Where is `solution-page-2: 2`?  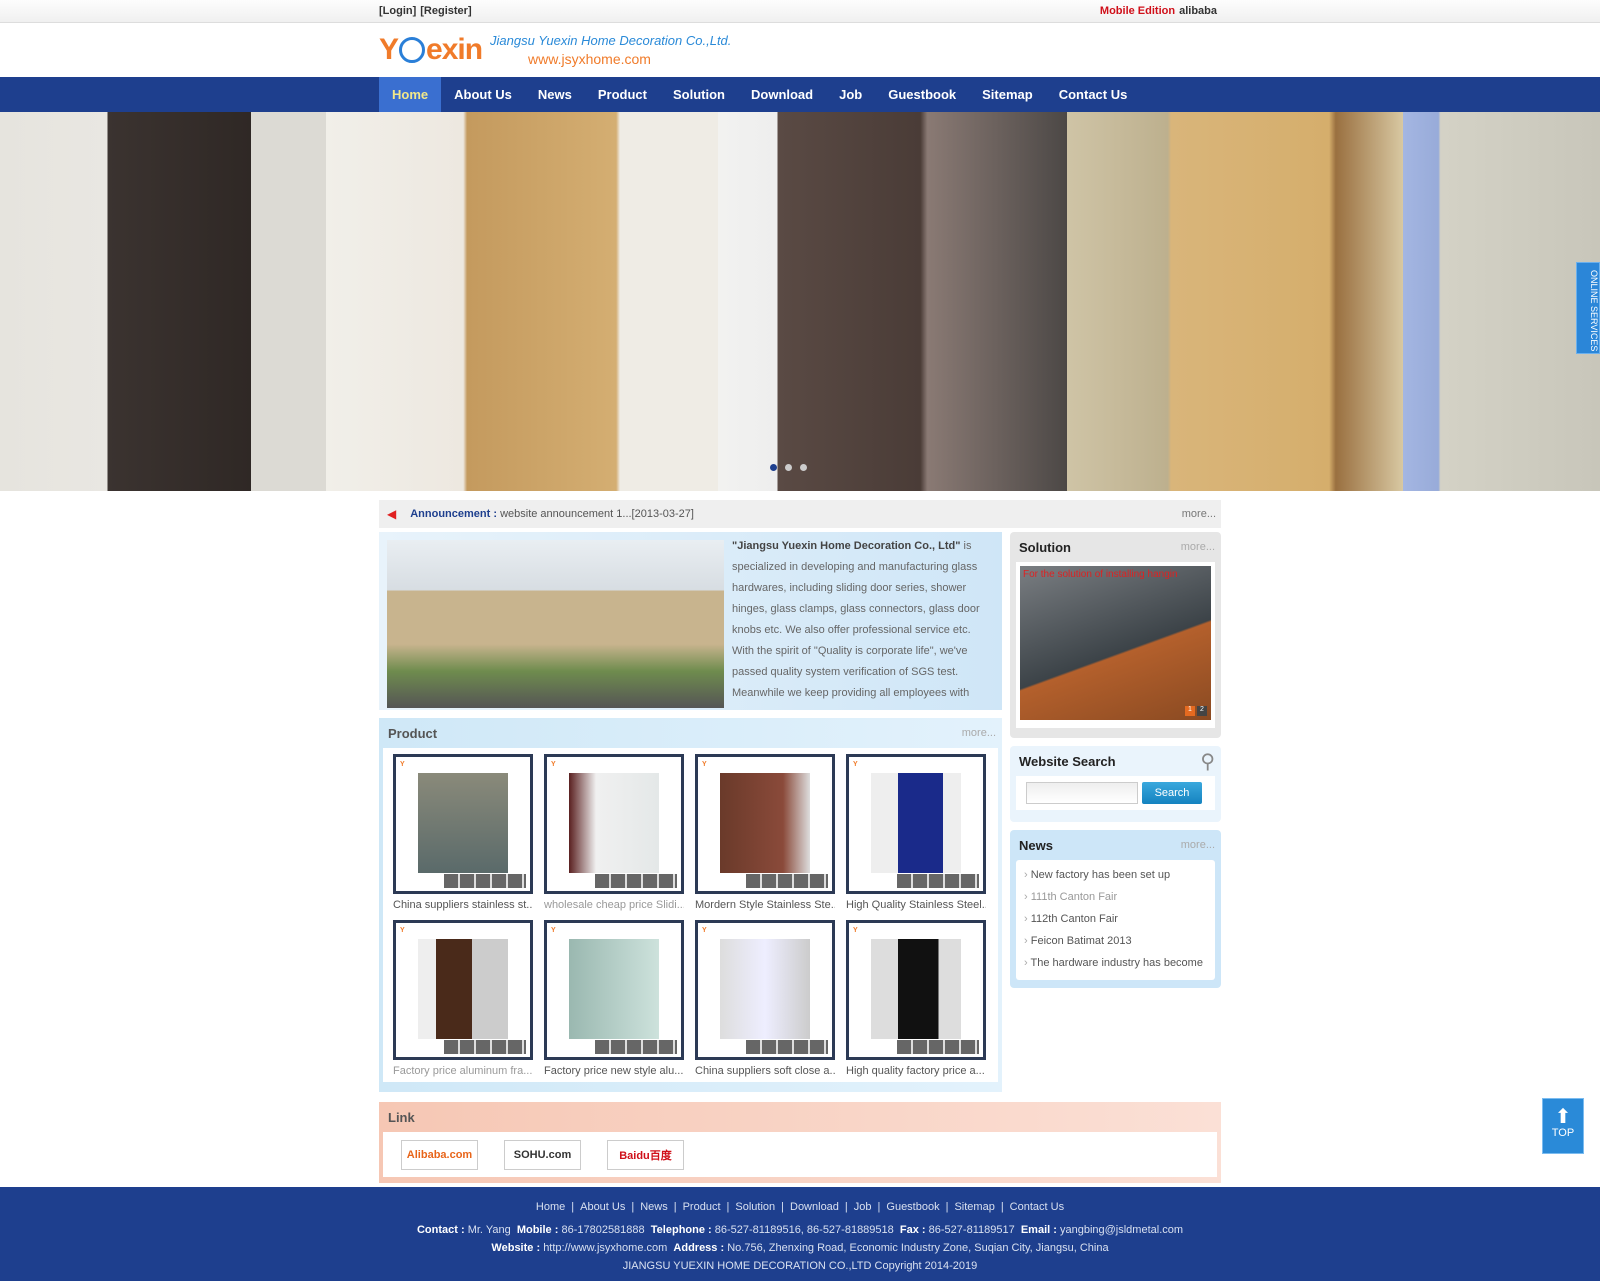
solution-page-2: 2 is located at coordinates (1202, 711).